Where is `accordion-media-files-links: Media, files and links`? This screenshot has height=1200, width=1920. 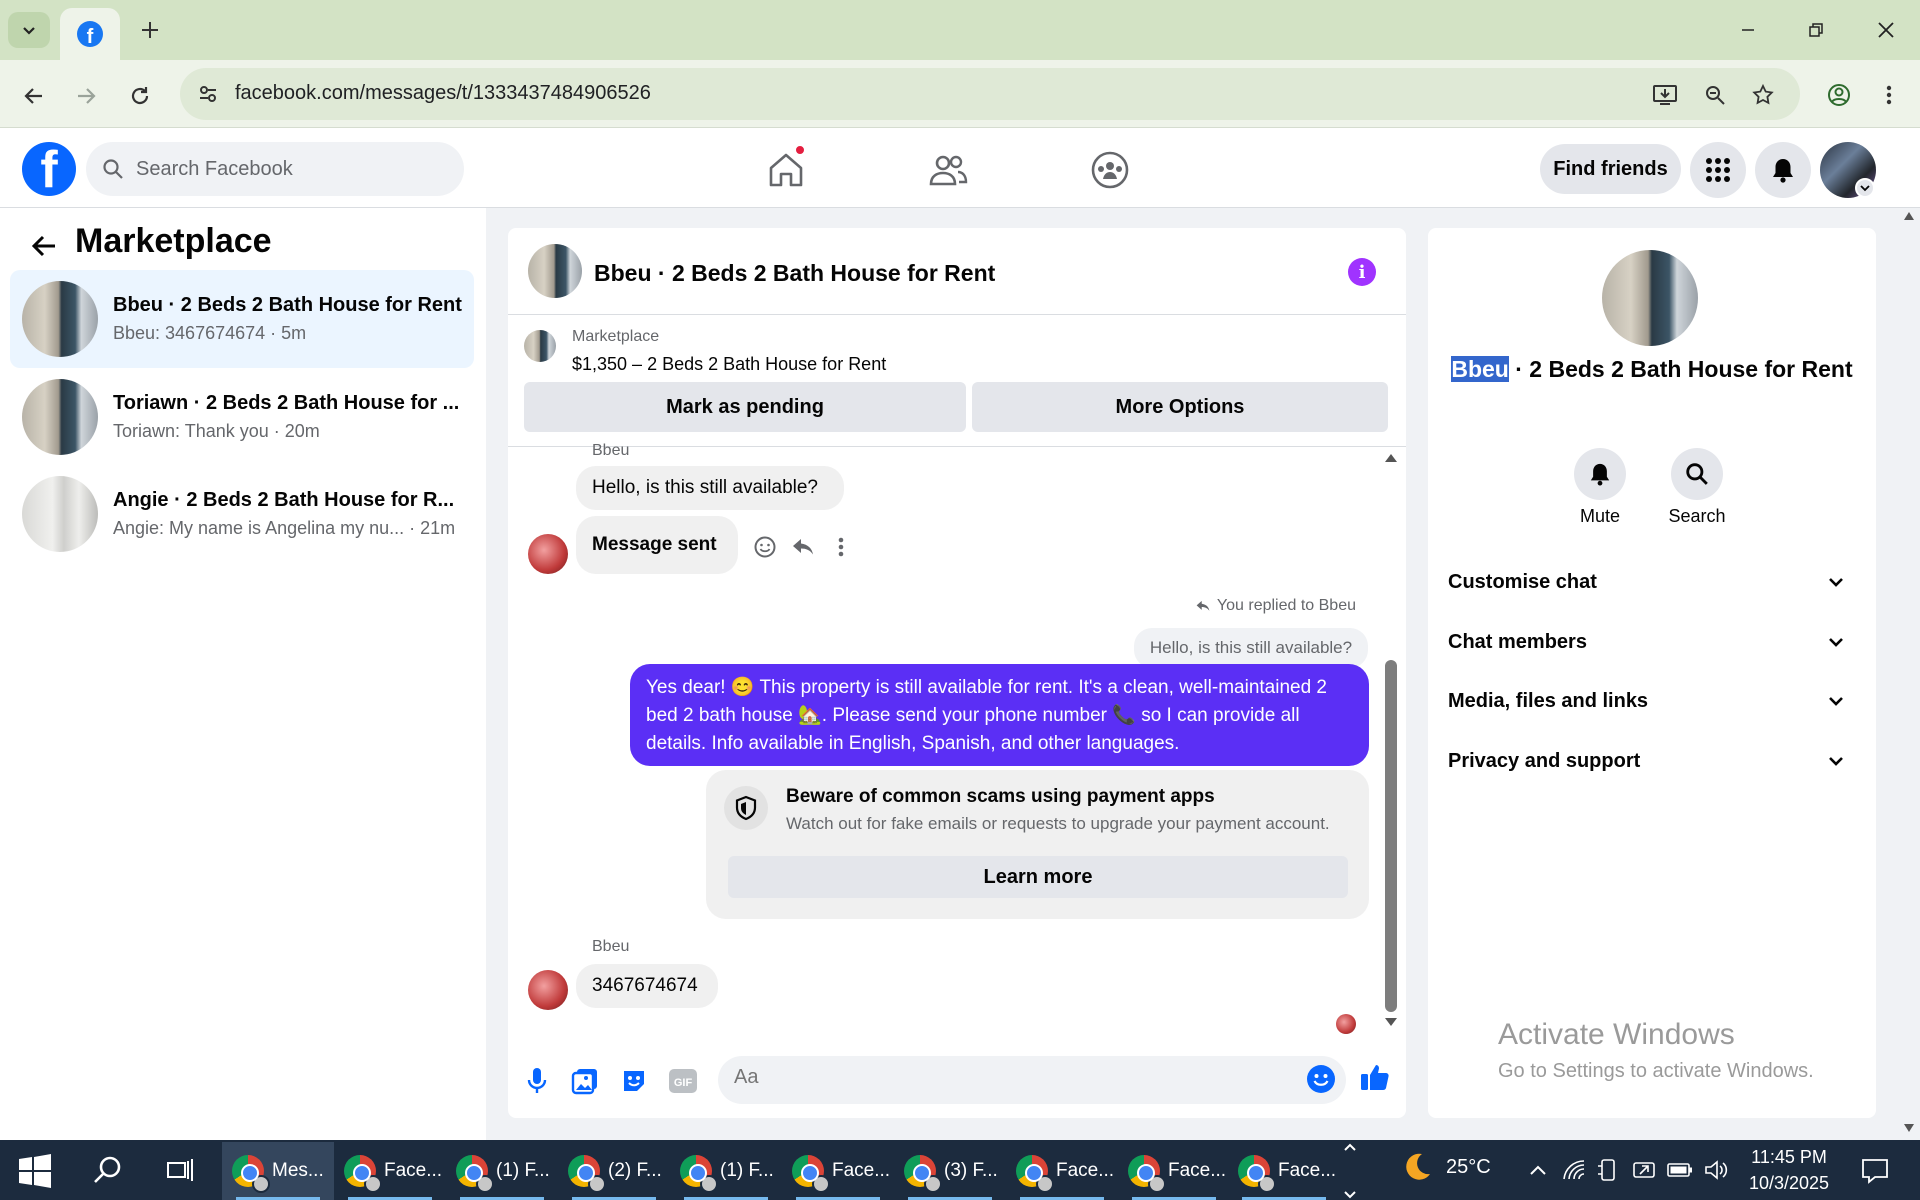 accordion-media-files-links: Media, files and links is located at coordinates (1651, 701).